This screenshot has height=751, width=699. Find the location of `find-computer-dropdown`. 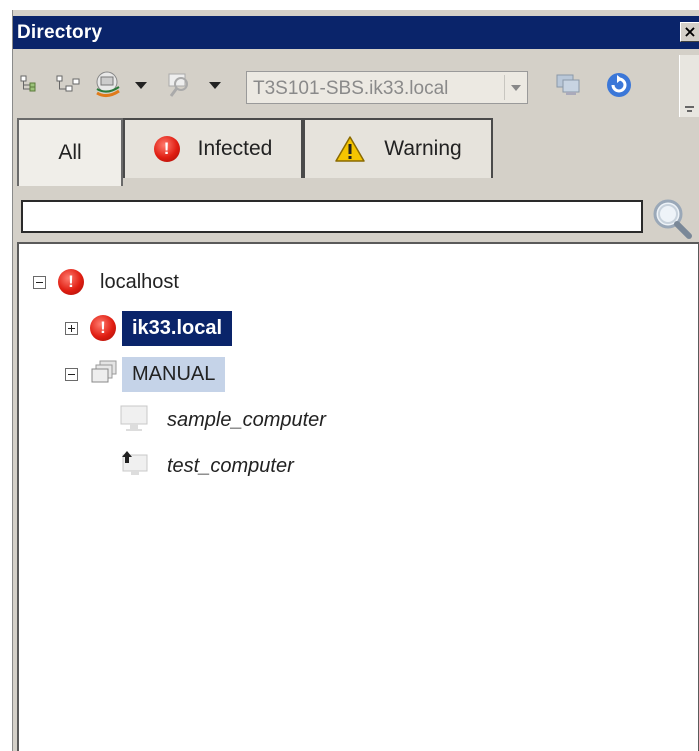

find-computer-dropdown is located at coordinates (215, 85).